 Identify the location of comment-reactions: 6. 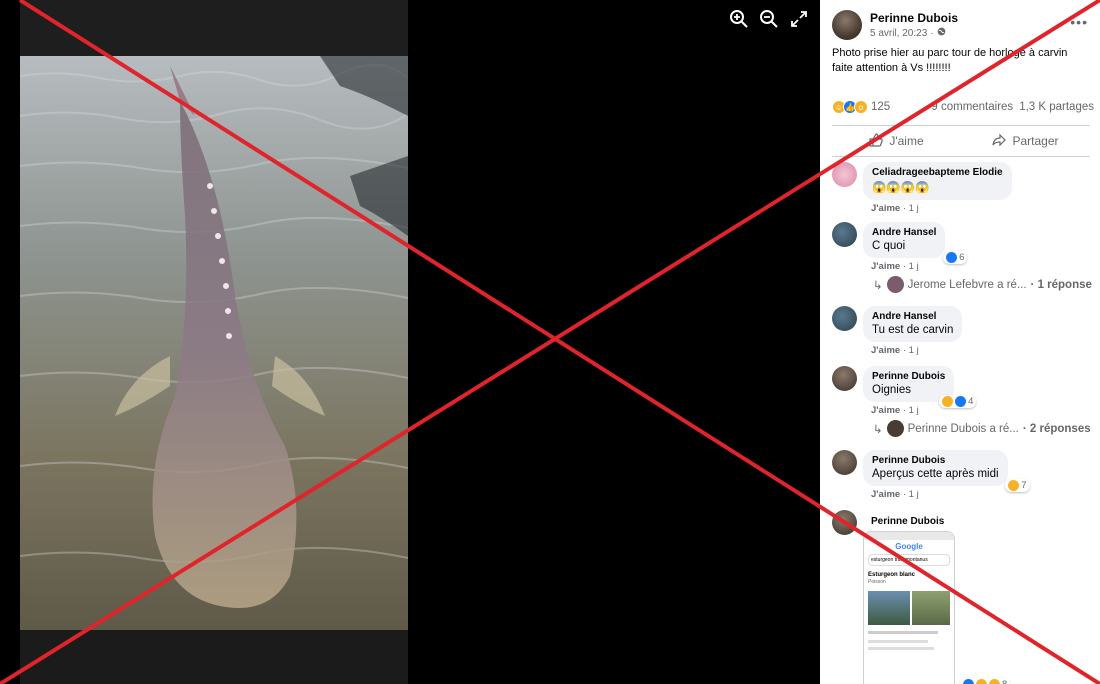
(955, 257).